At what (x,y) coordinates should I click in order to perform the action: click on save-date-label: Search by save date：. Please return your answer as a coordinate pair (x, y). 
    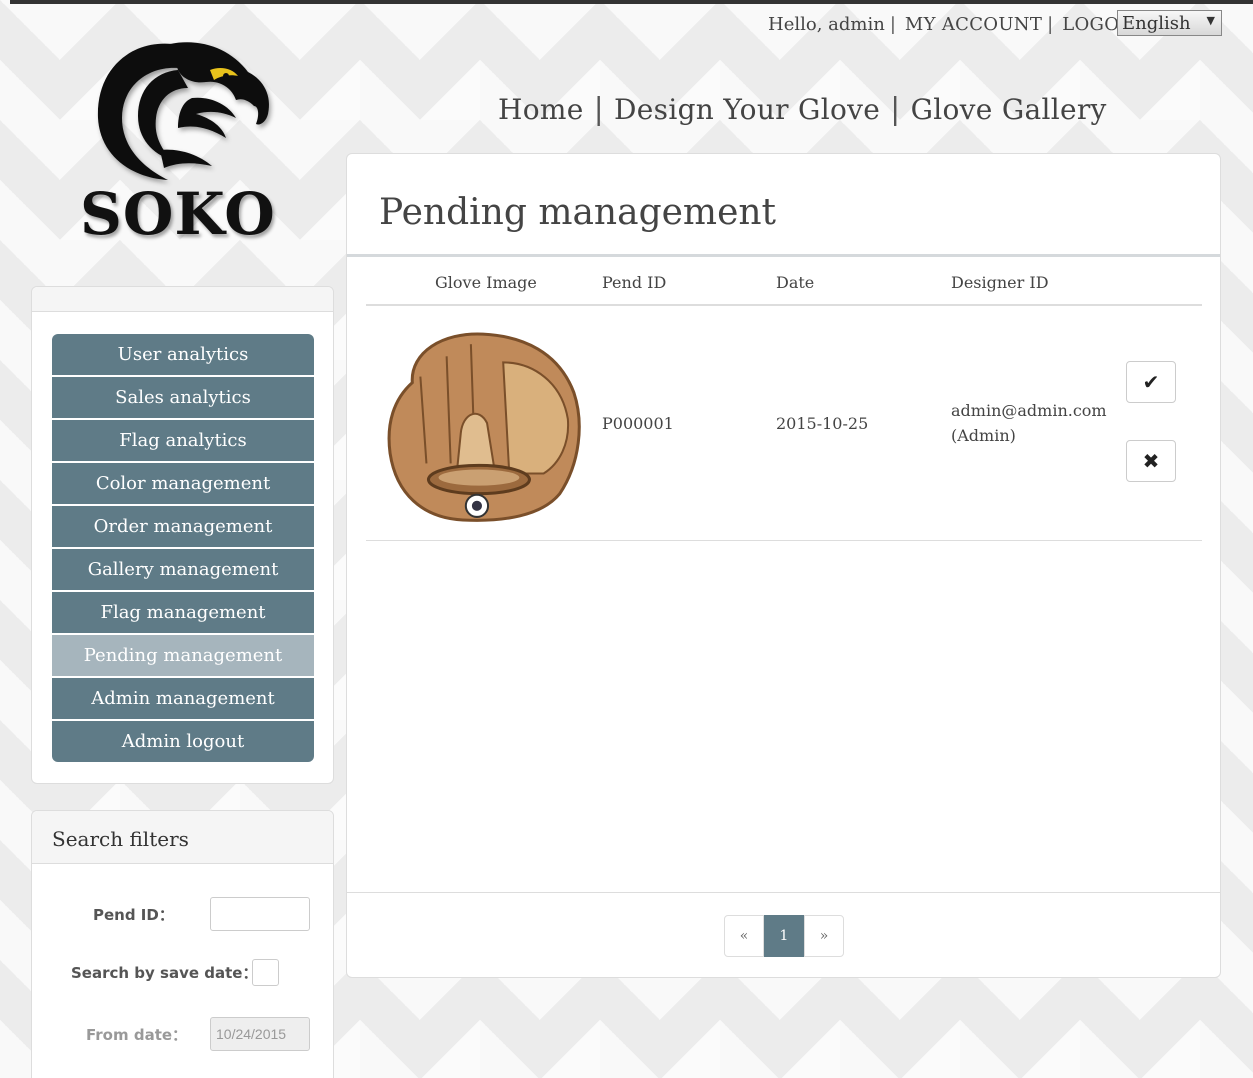
    Looking at the image, I should click on (164, 973).